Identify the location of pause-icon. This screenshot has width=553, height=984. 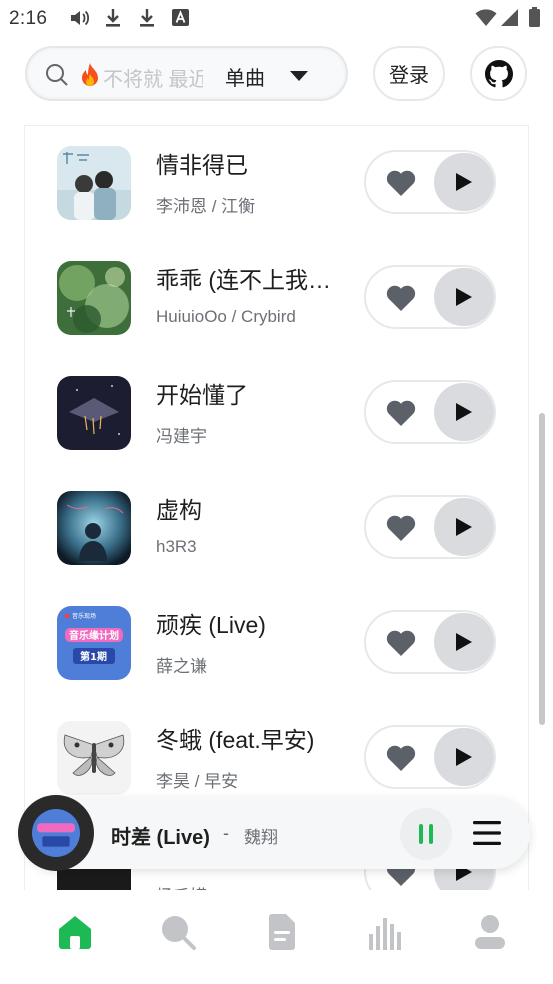
(426, 834).